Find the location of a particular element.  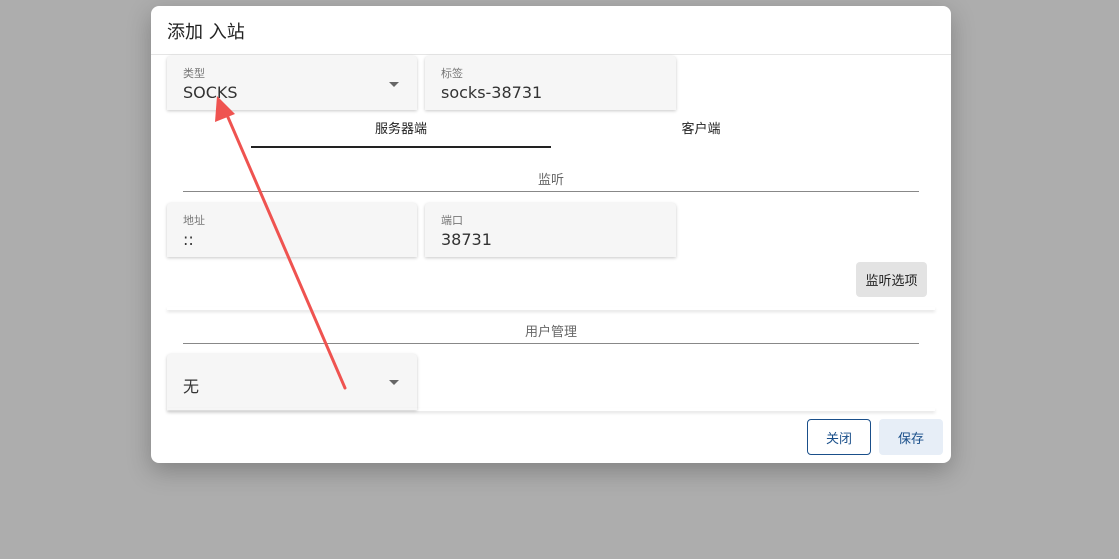

port-value: 38731 is located at coordinates (466, 239).